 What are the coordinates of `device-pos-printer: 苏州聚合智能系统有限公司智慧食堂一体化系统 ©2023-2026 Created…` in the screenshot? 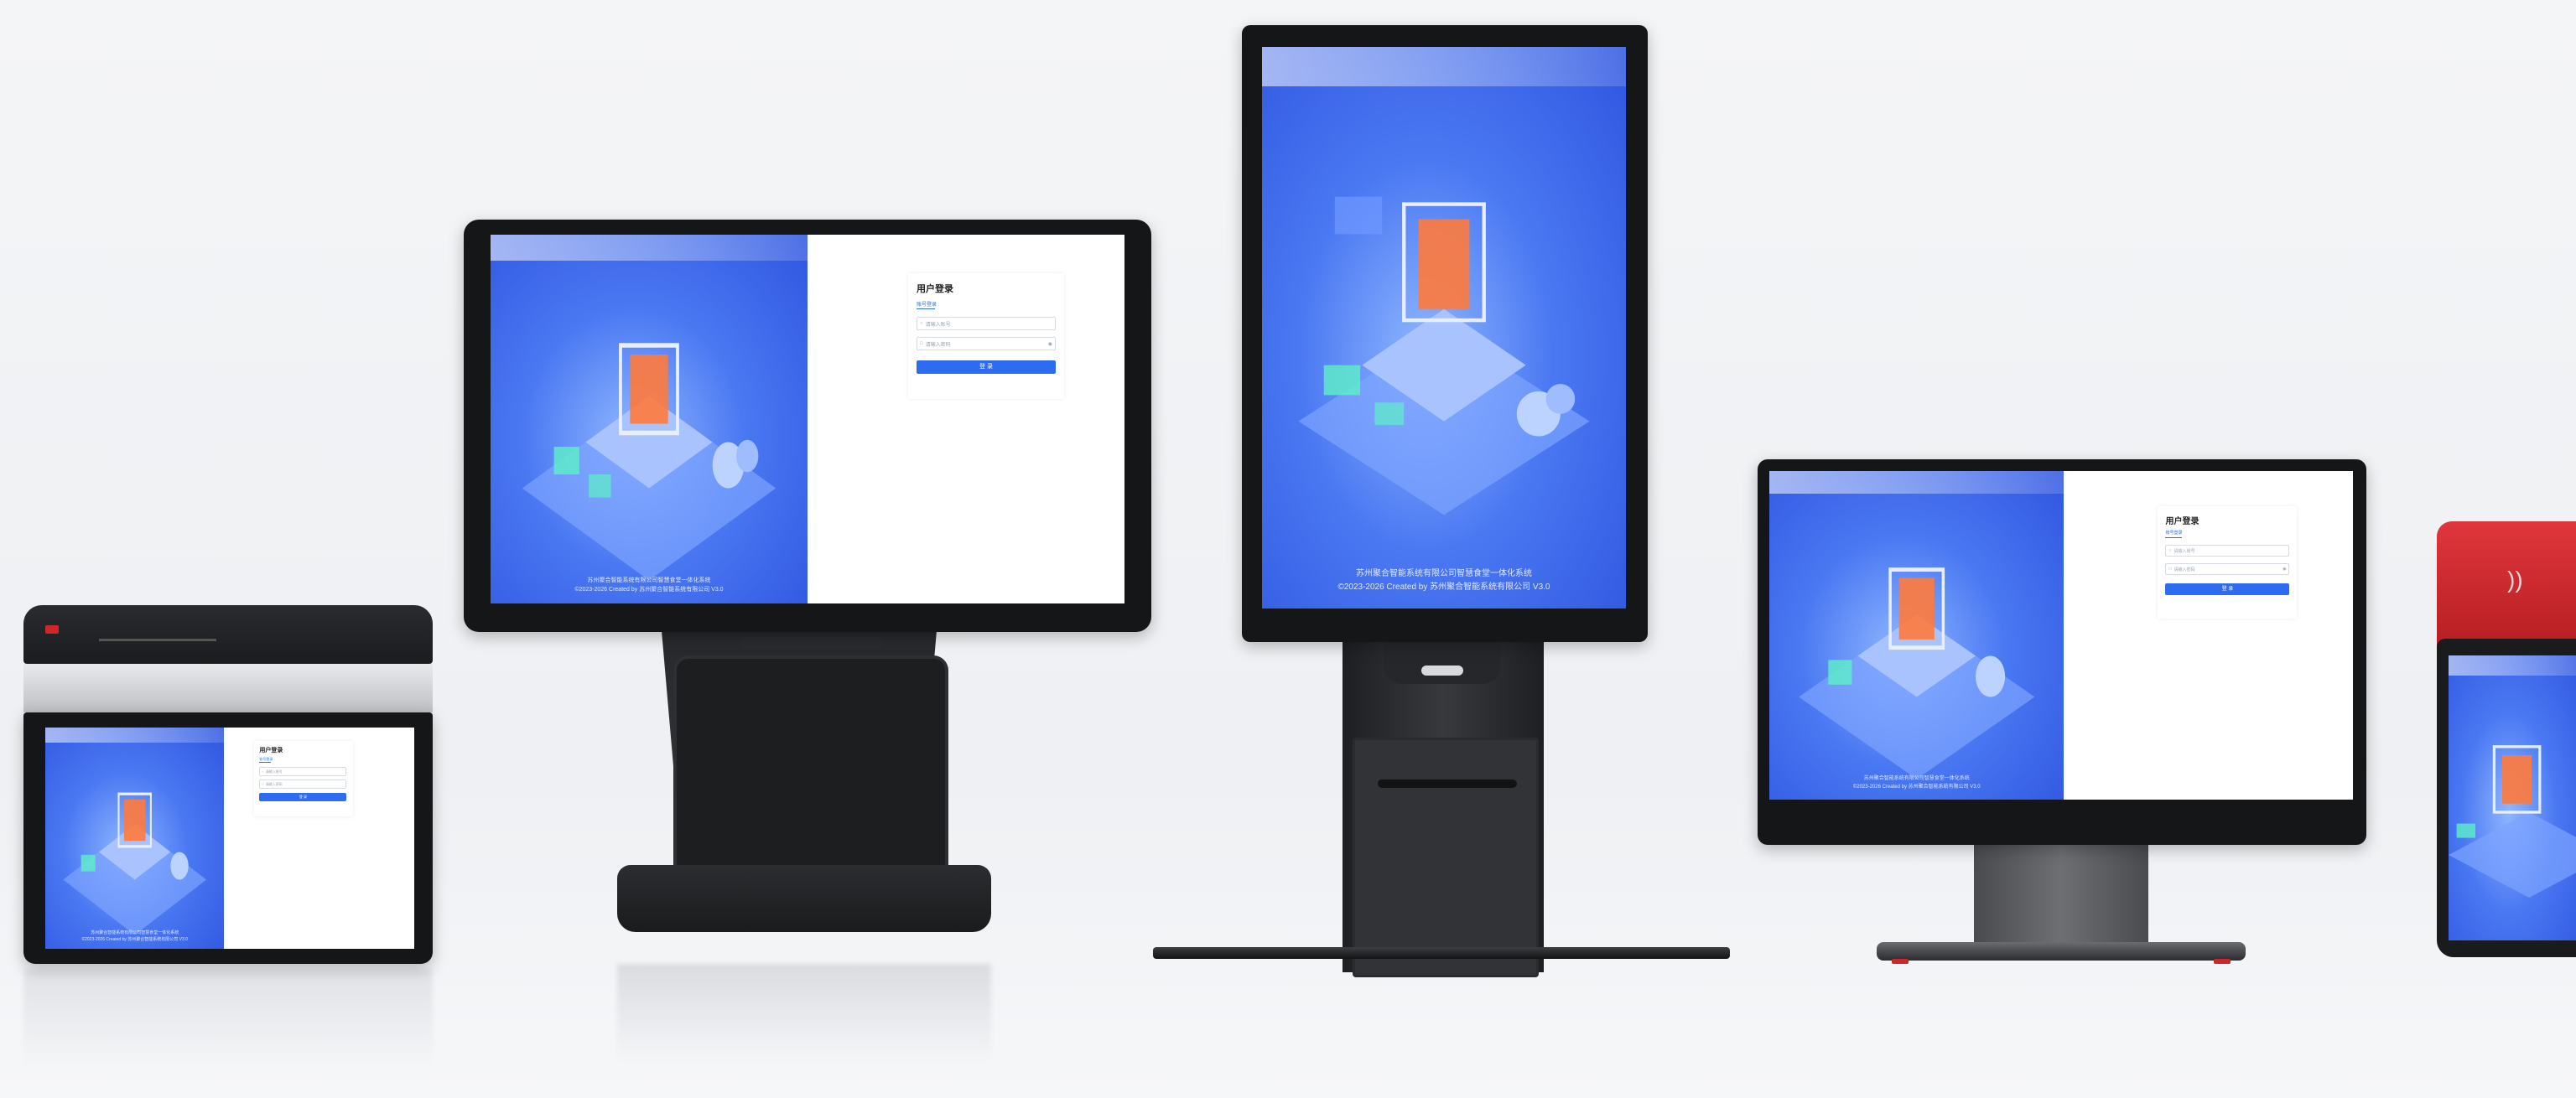 It's located at (228, 784).